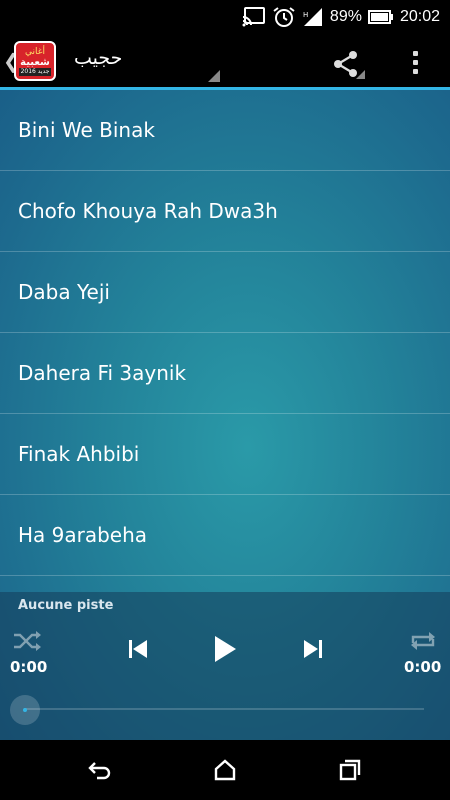 Image resolution: width=450 pixels, height=800 pixels. I want to click on app-logo-line1: أغاني, so click(35, 51).